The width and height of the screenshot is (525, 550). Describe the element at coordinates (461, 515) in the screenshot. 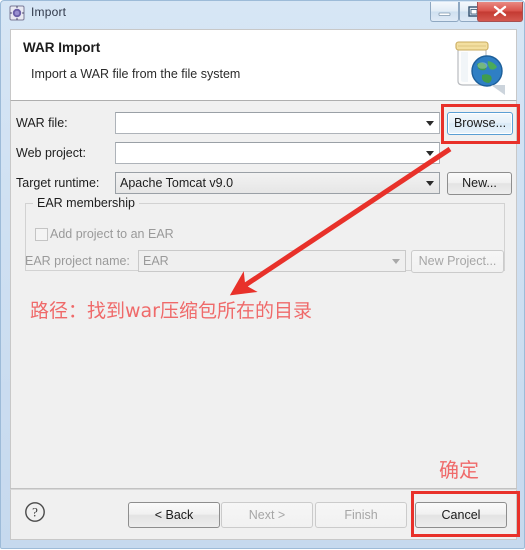

I see `cancel-button: Cancel` at that location.